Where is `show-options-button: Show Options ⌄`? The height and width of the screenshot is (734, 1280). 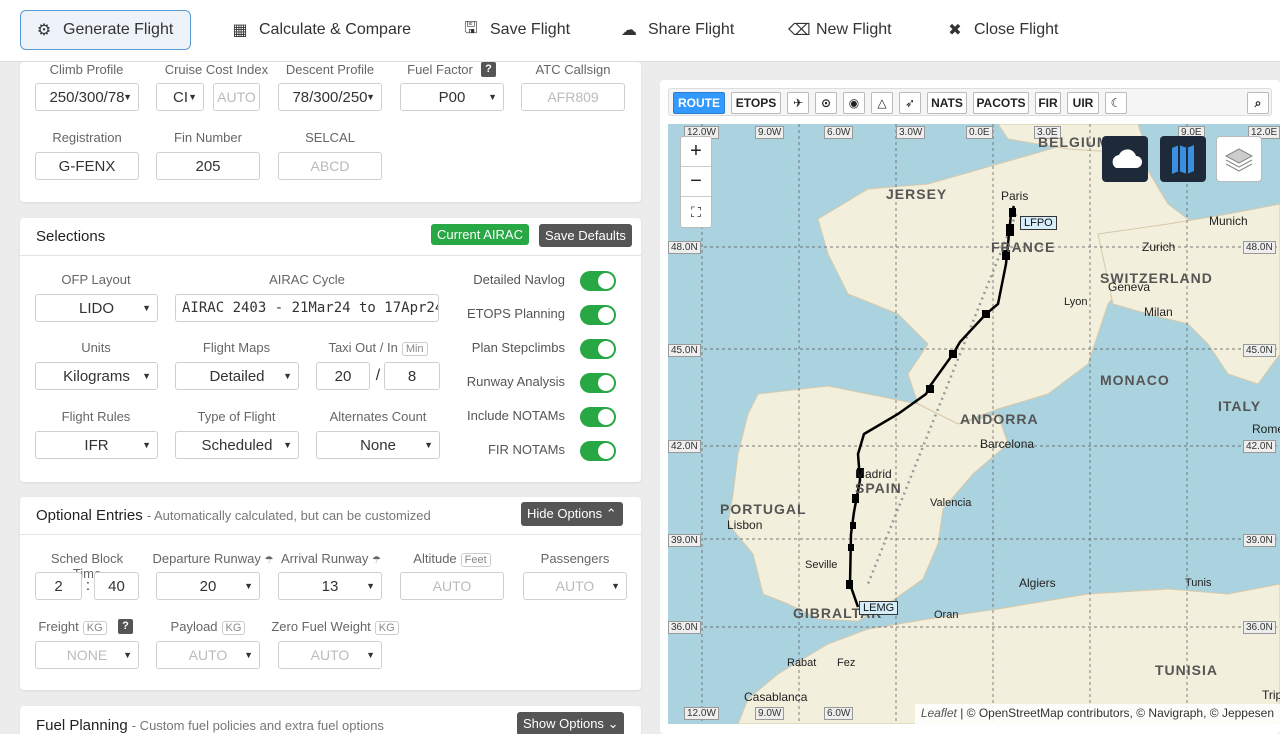
show-options-button: Show Options ⌄ is located at coordinates (571, 723).